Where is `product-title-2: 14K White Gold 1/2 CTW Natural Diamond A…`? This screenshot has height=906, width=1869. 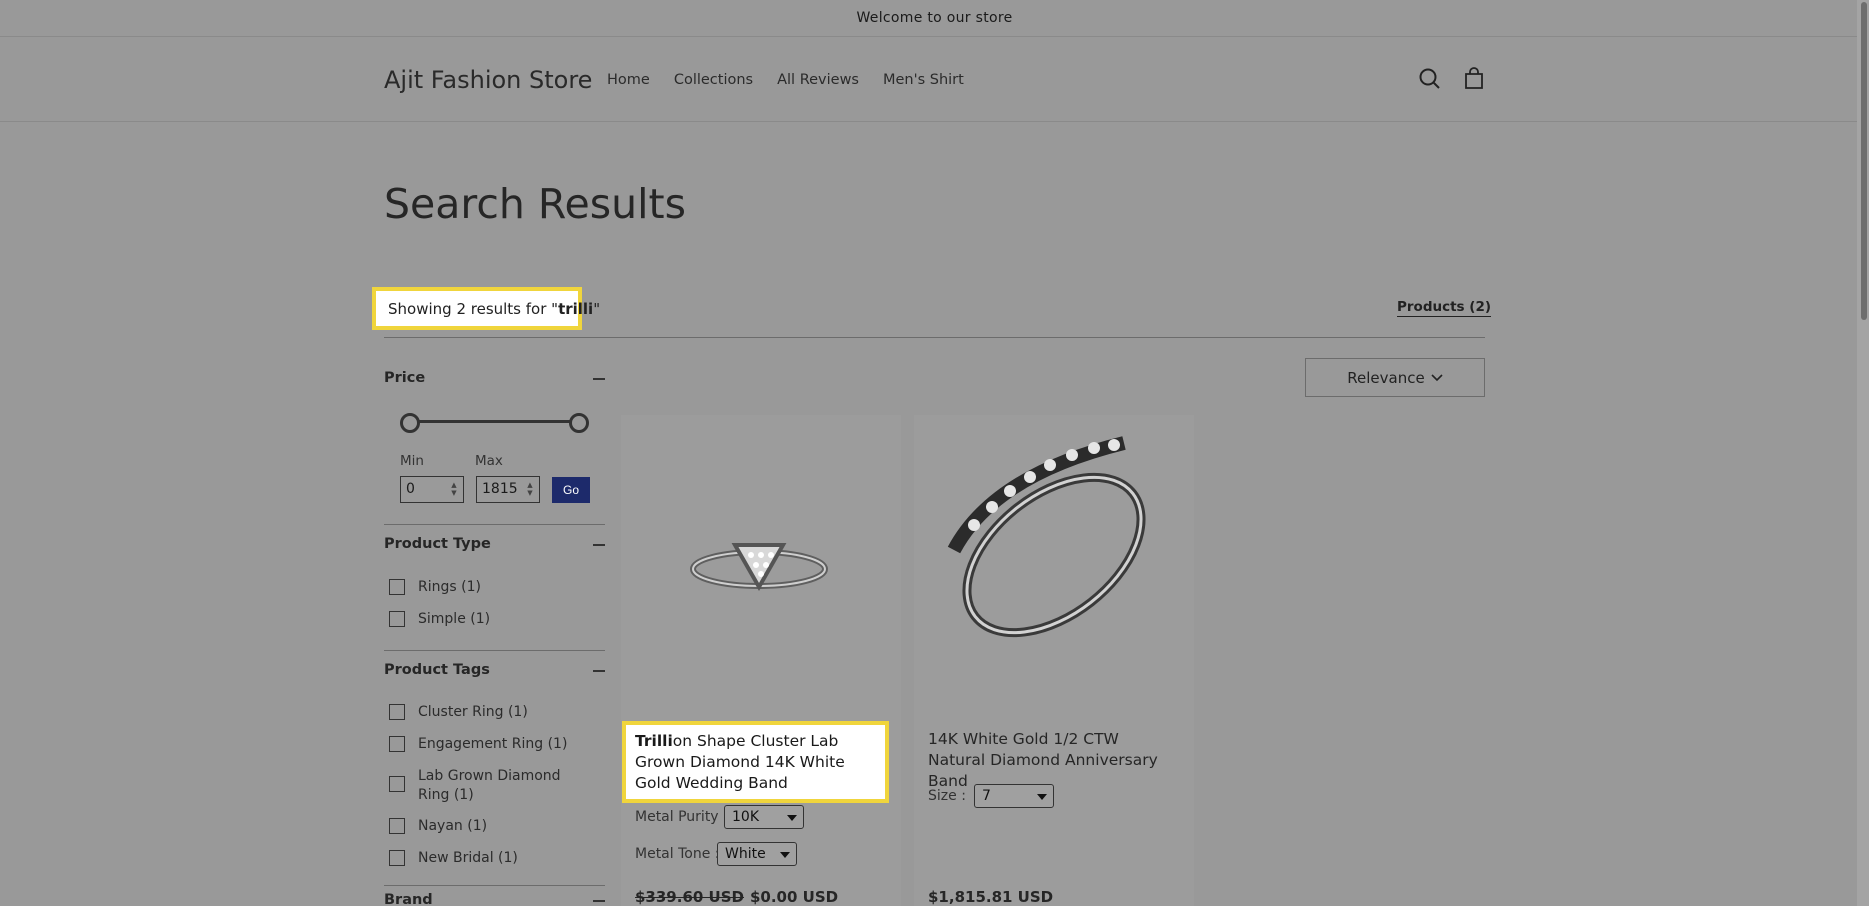
product-title-2: 14K White Gold 1/2 CTW Natural Diamond A… is located at coordinates (1048, 760).